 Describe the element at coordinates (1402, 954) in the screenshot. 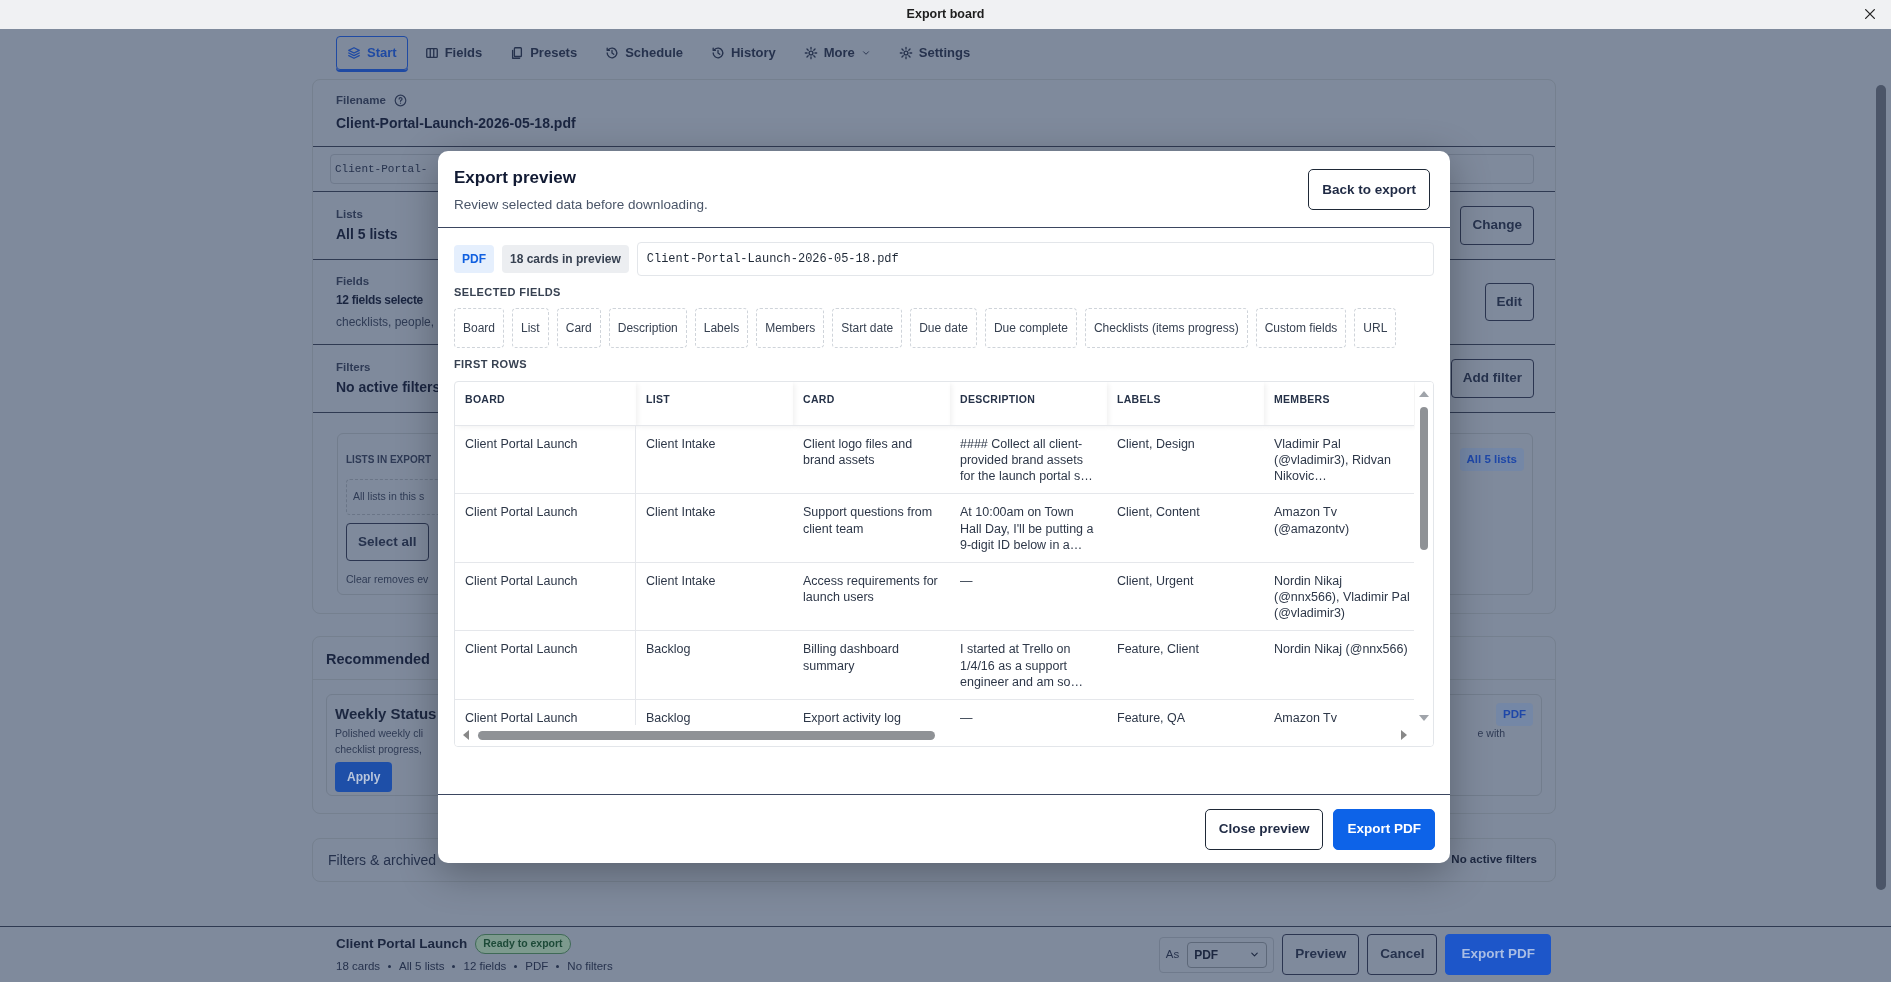

I see `footer-button: Cancel` at that location.